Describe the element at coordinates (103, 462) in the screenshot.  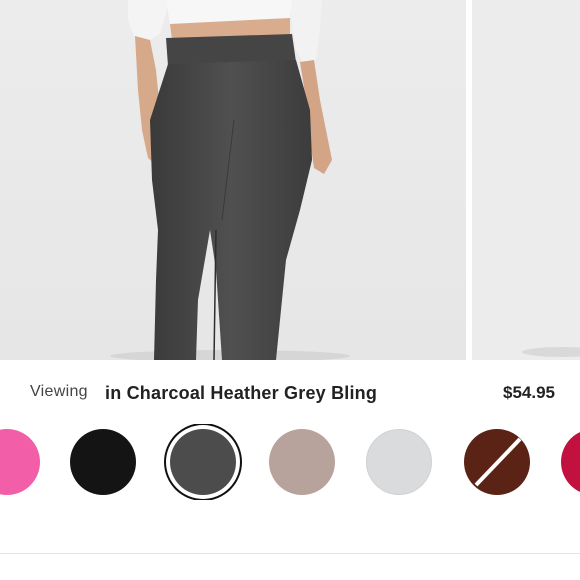
I see `swatch-black` at that location.